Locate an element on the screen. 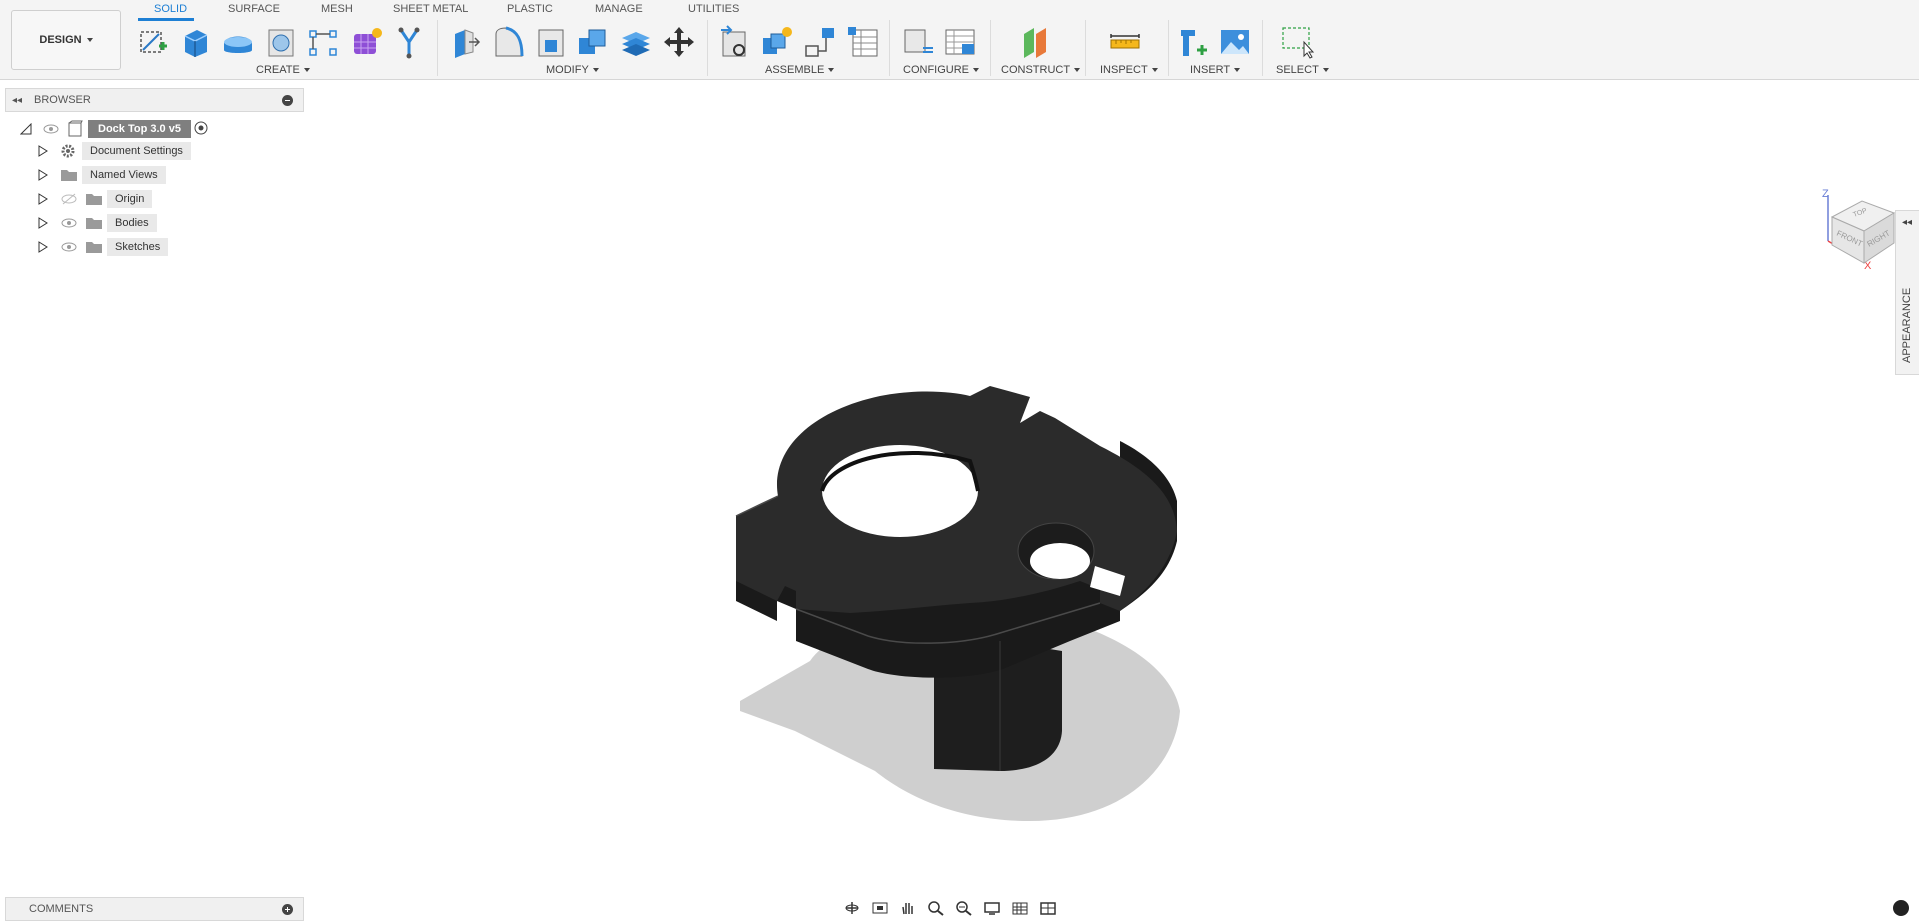  joint-table-icon is located at coordinates (863, 42).